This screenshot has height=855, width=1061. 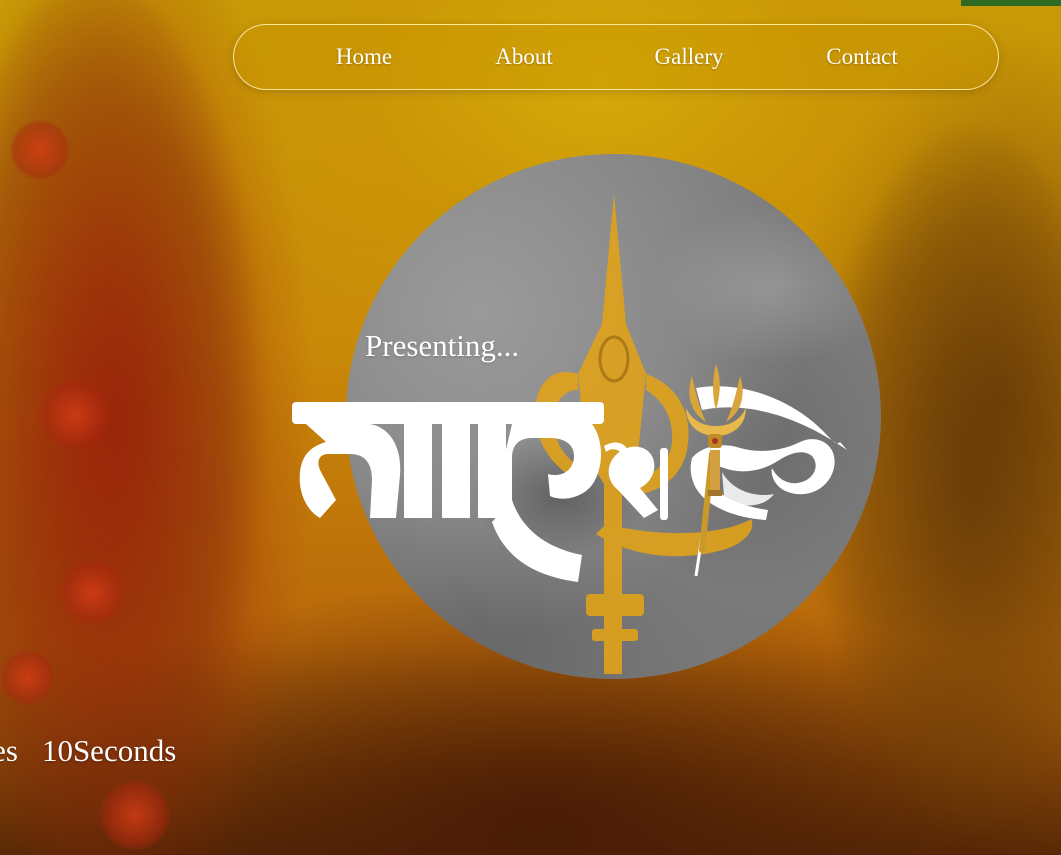 What do you see at coordinates (109, 750) in the screenshot?
I see `countdown-seconds: 10Seconds` at bounding box center [109, 750].